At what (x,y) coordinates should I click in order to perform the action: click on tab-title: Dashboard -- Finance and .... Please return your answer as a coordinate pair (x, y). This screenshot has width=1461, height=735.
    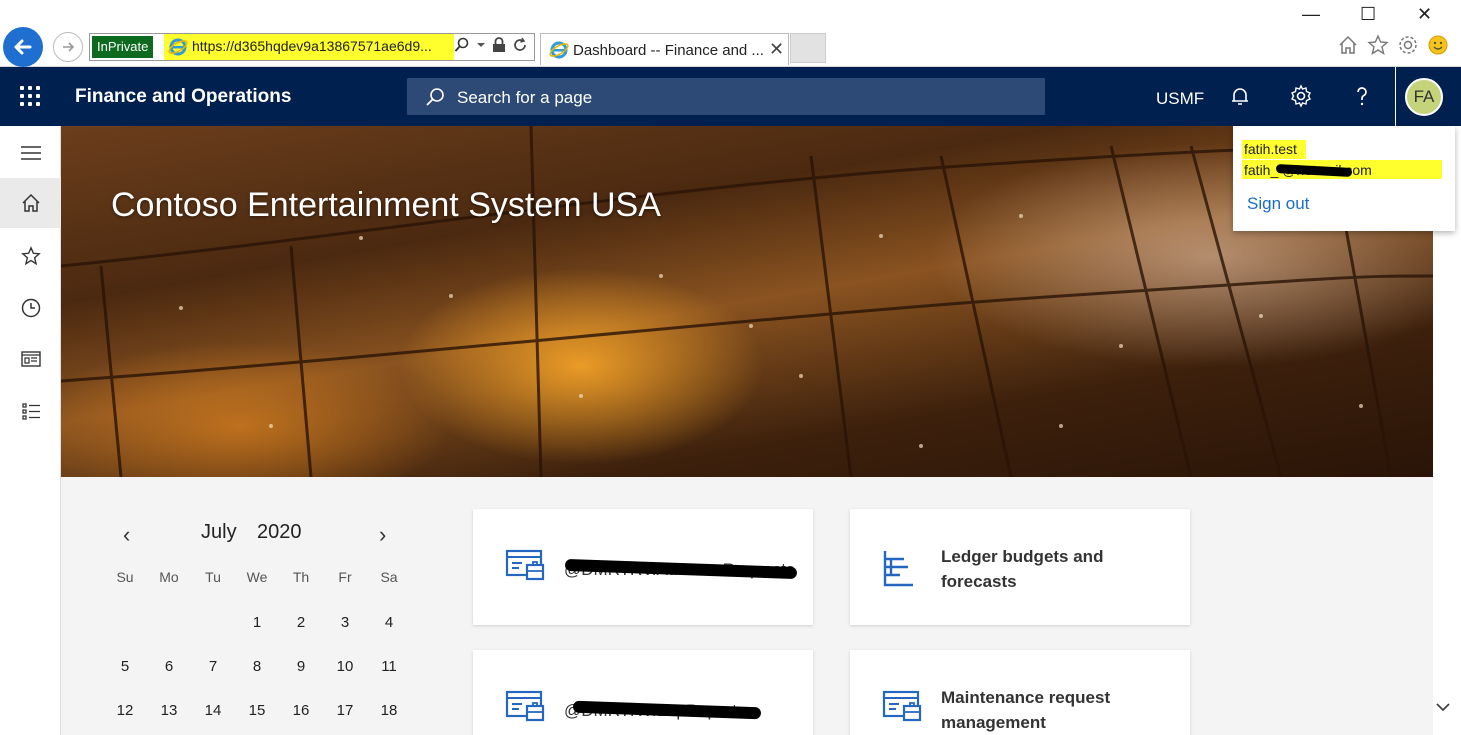
    Looking at the image, I should click on (668, 50).